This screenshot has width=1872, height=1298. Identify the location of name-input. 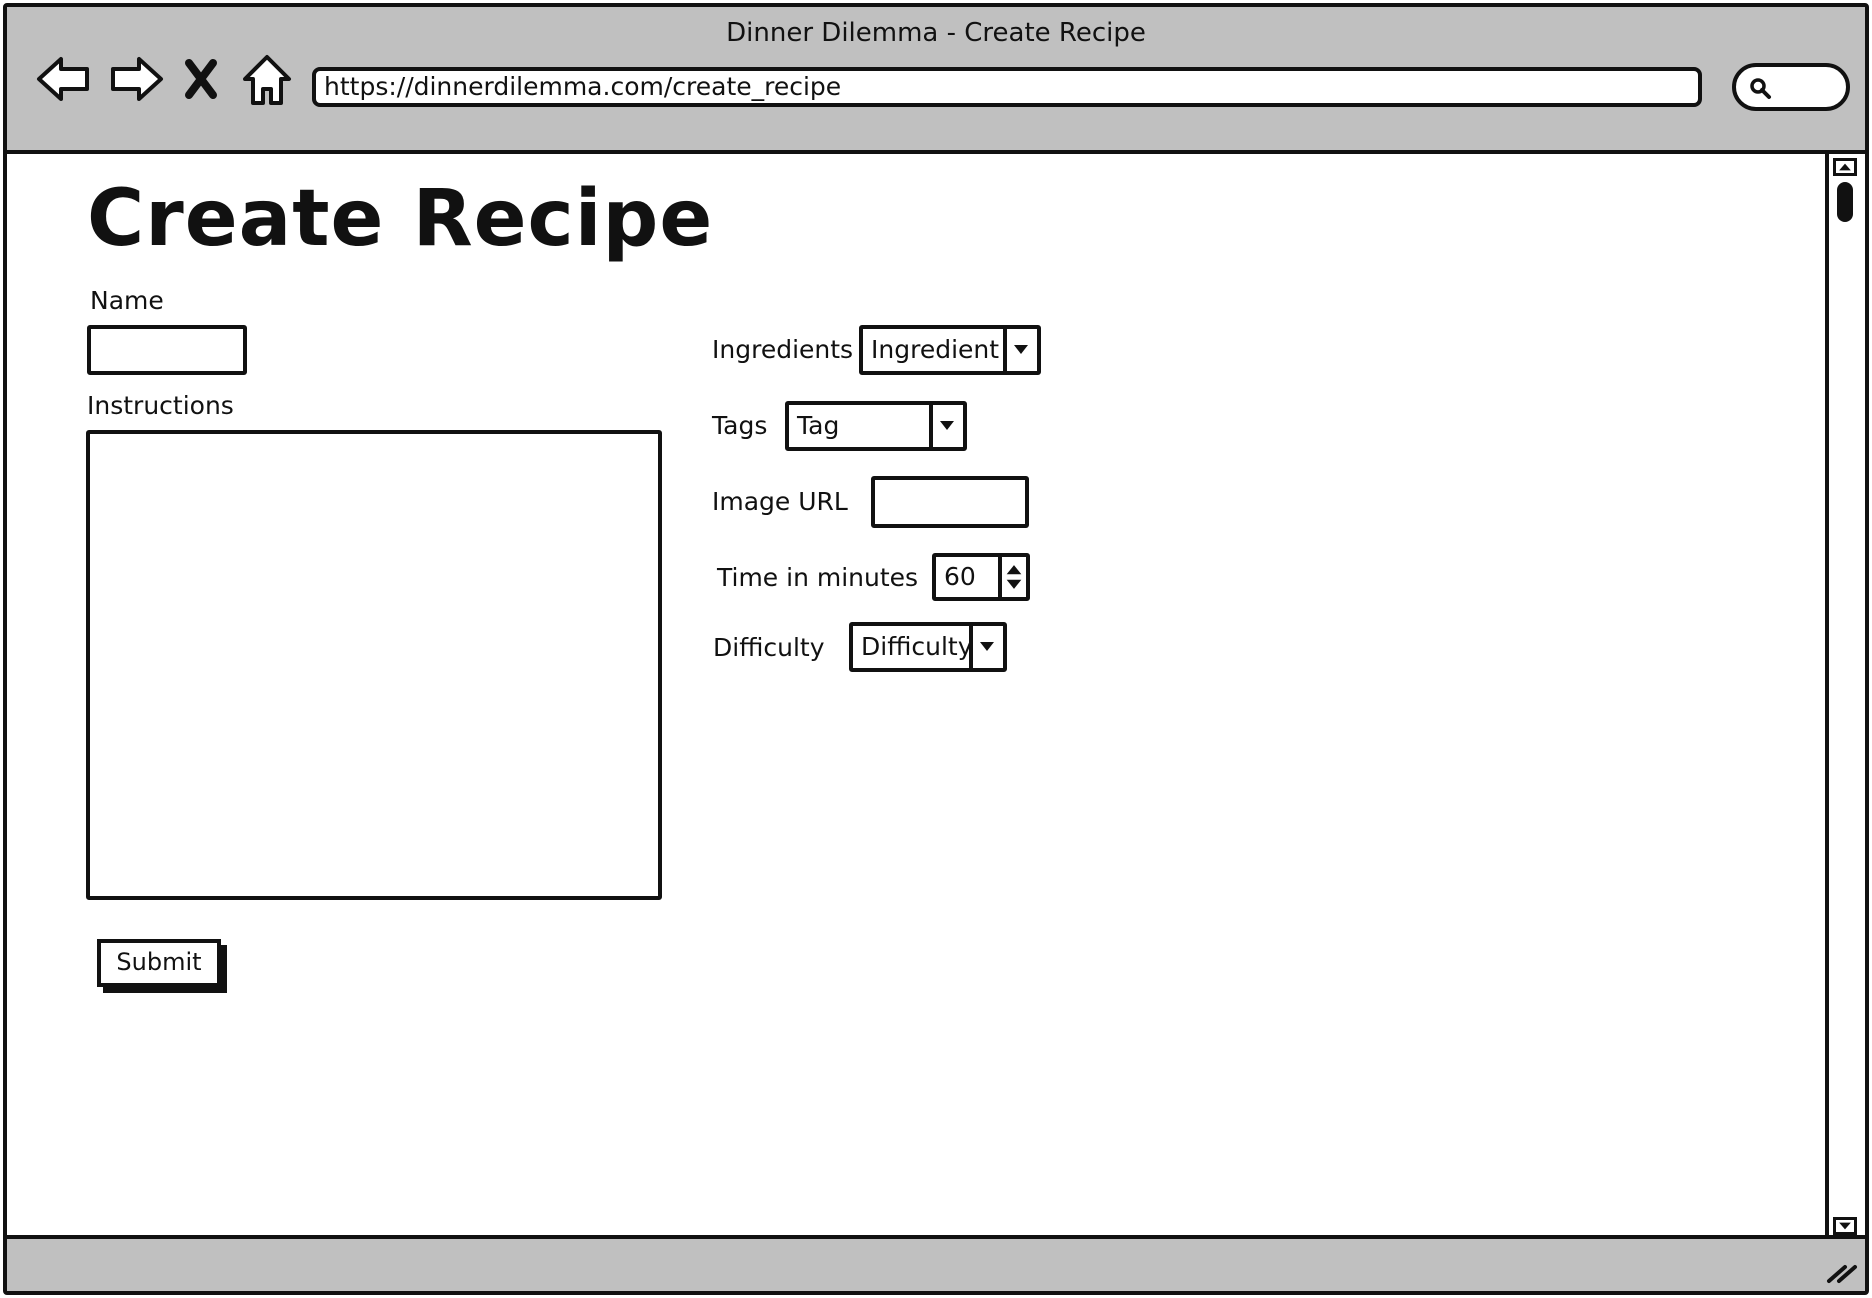
(167, 350).